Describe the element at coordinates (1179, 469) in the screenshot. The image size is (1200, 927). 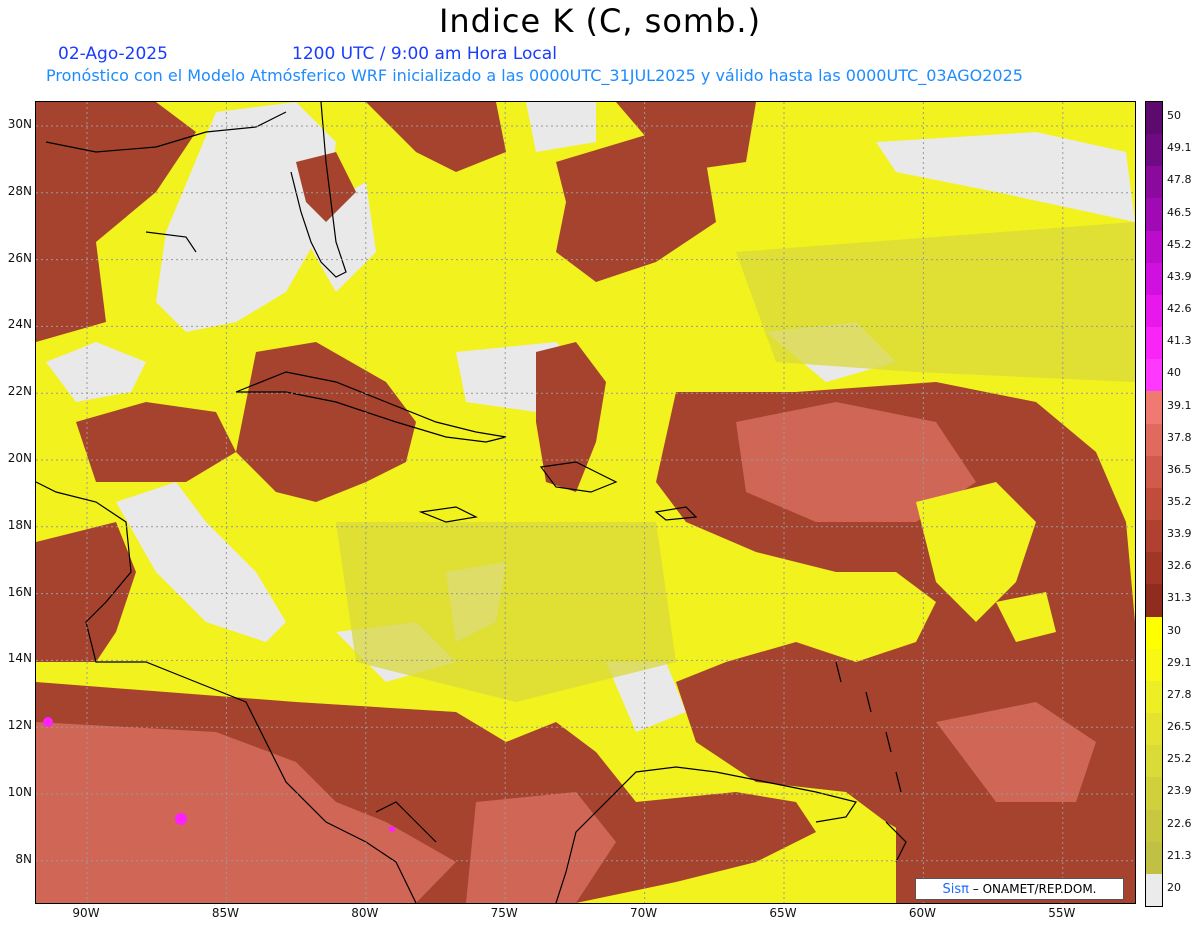
I see `colorbar-label: 36.5` at that location.